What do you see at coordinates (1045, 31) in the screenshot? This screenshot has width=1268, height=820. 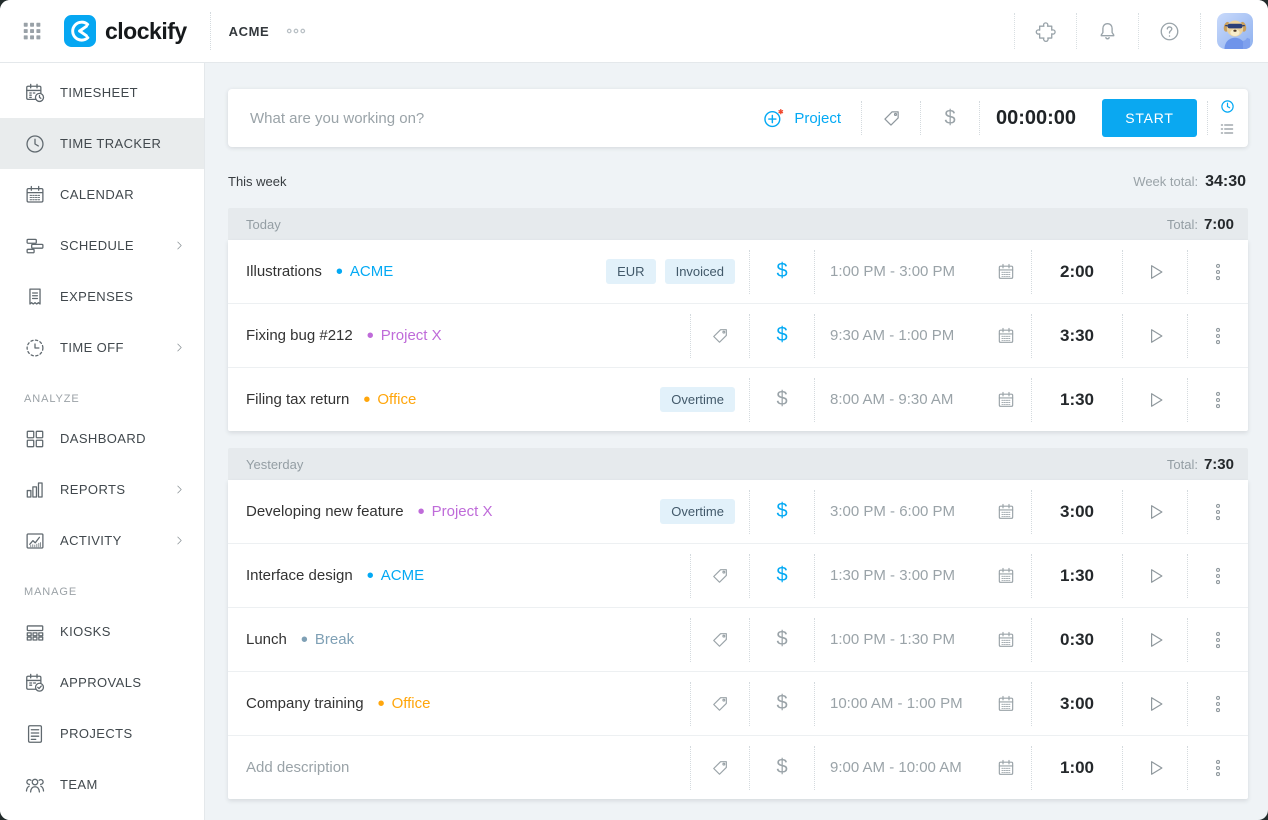 I see `integrations-button` at bounding box center [1045, 31].